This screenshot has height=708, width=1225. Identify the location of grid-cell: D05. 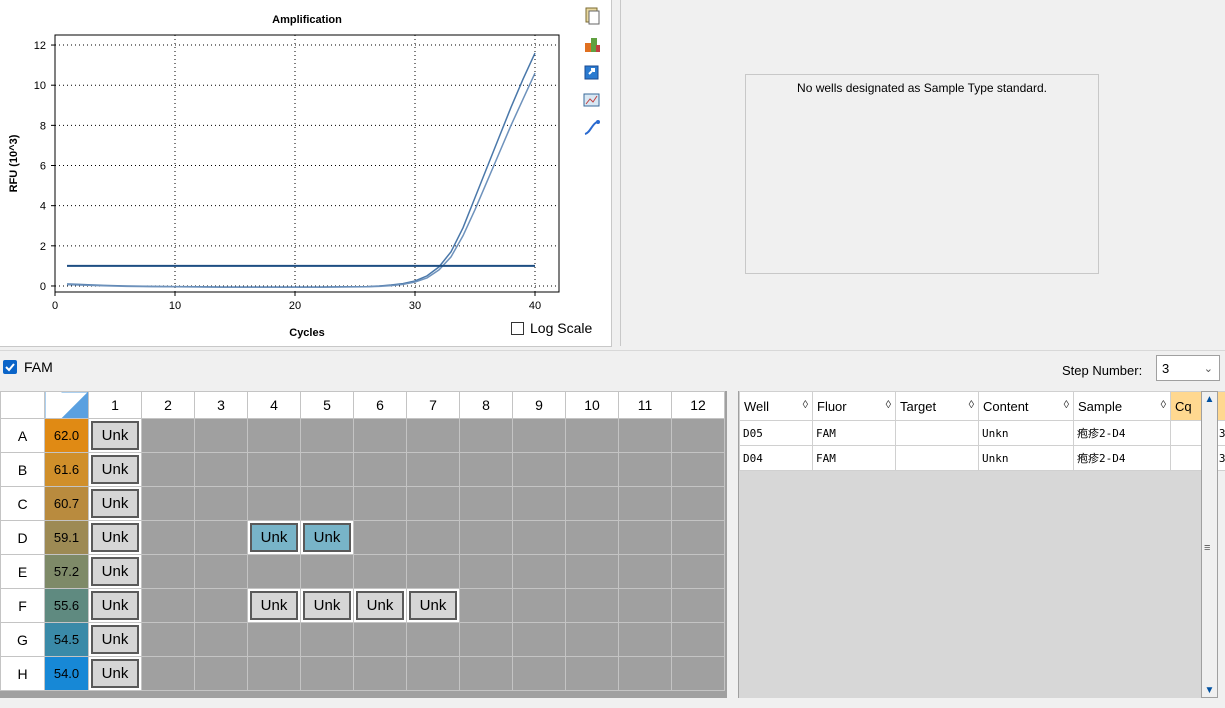
(776, 433).